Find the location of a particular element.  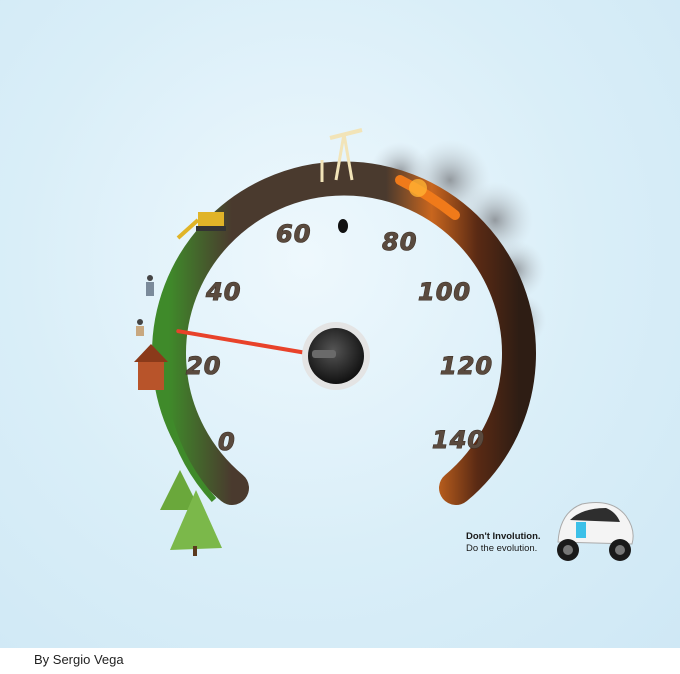

gauge-tick-140: 140 is located at coordinates (458, 440).